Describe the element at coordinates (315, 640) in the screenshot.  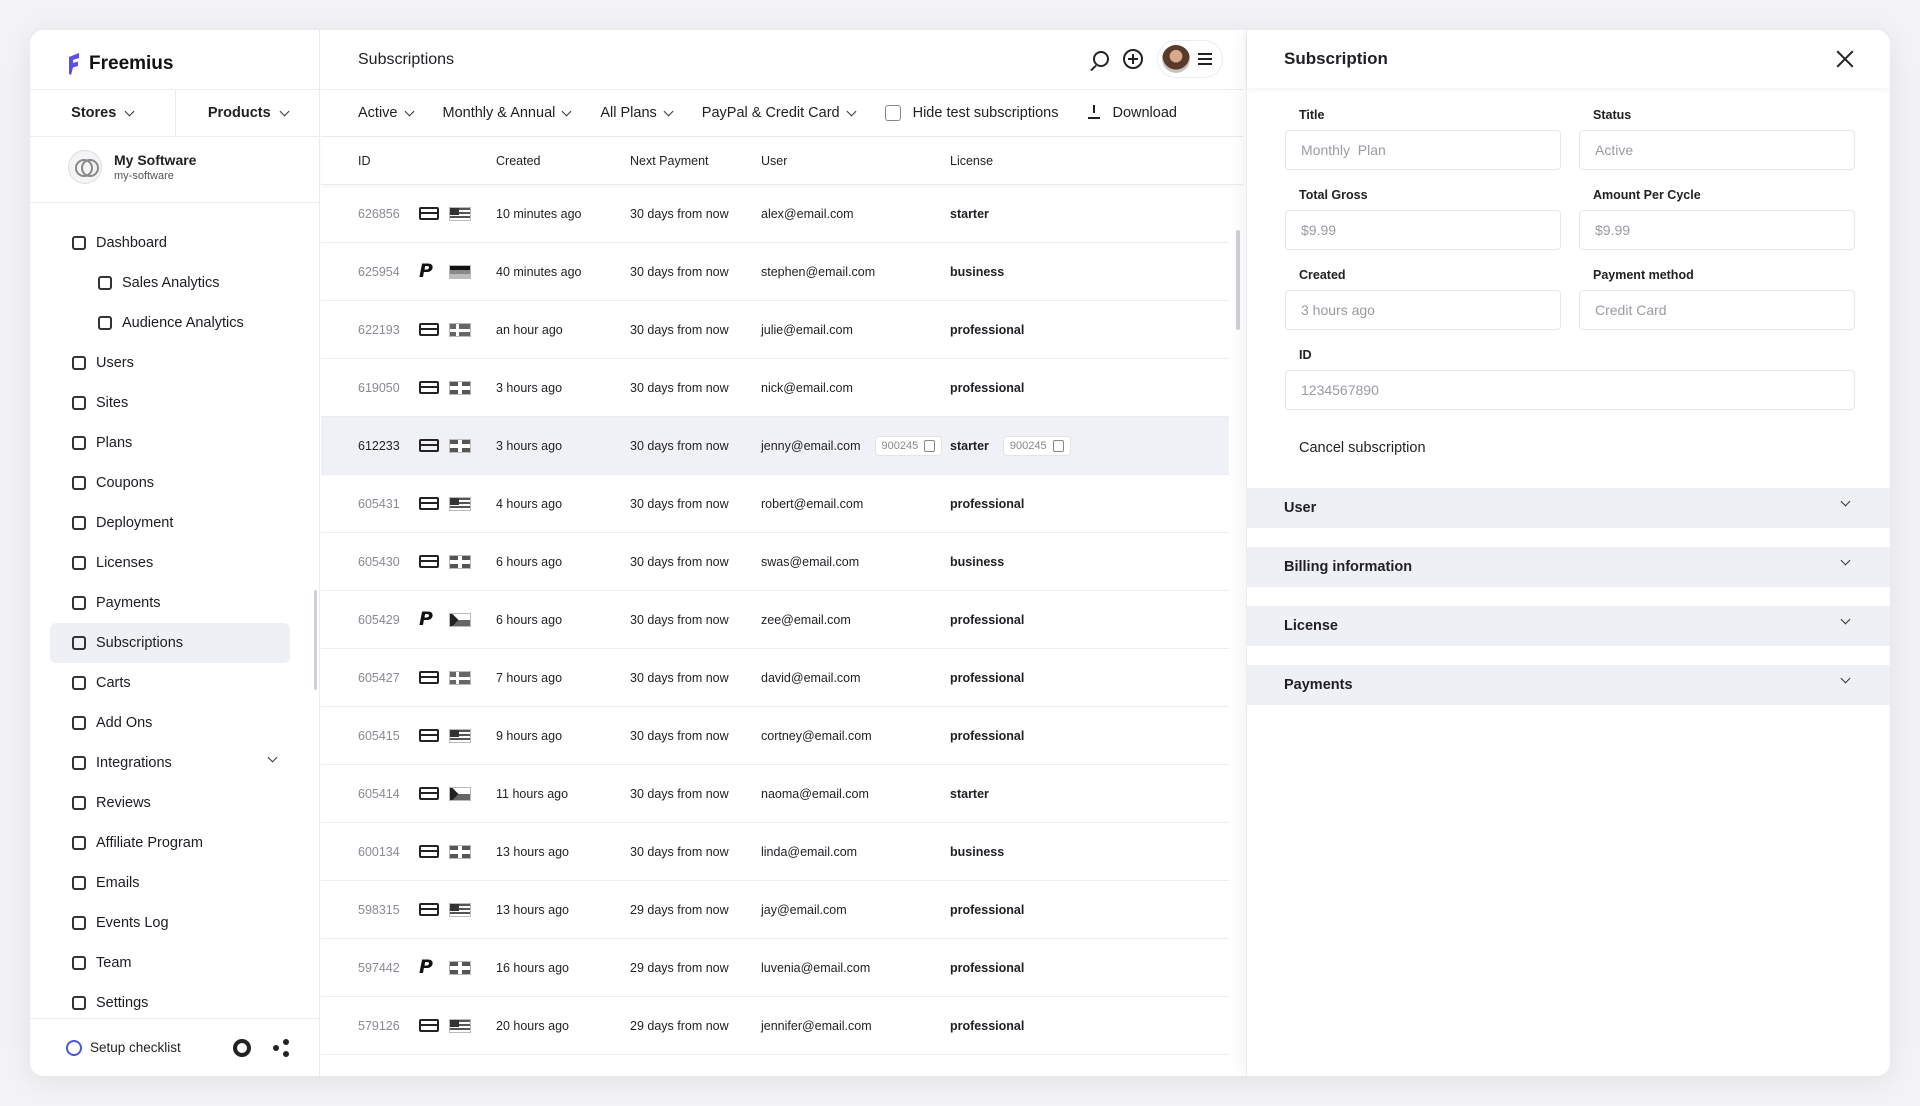
I see `sidebar-scrollbar` at that location.